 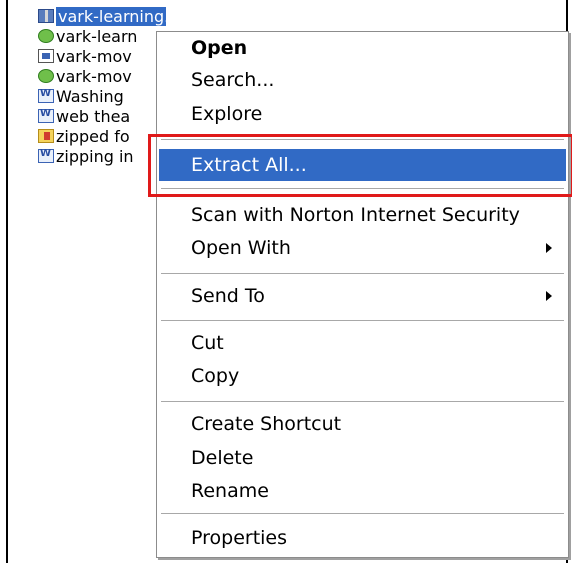 What do you see at coordinates (355, 215) in the screenshot?
I see `menu-item-label: Scan with Norton Internet Security` at bounding box center [355, 215].